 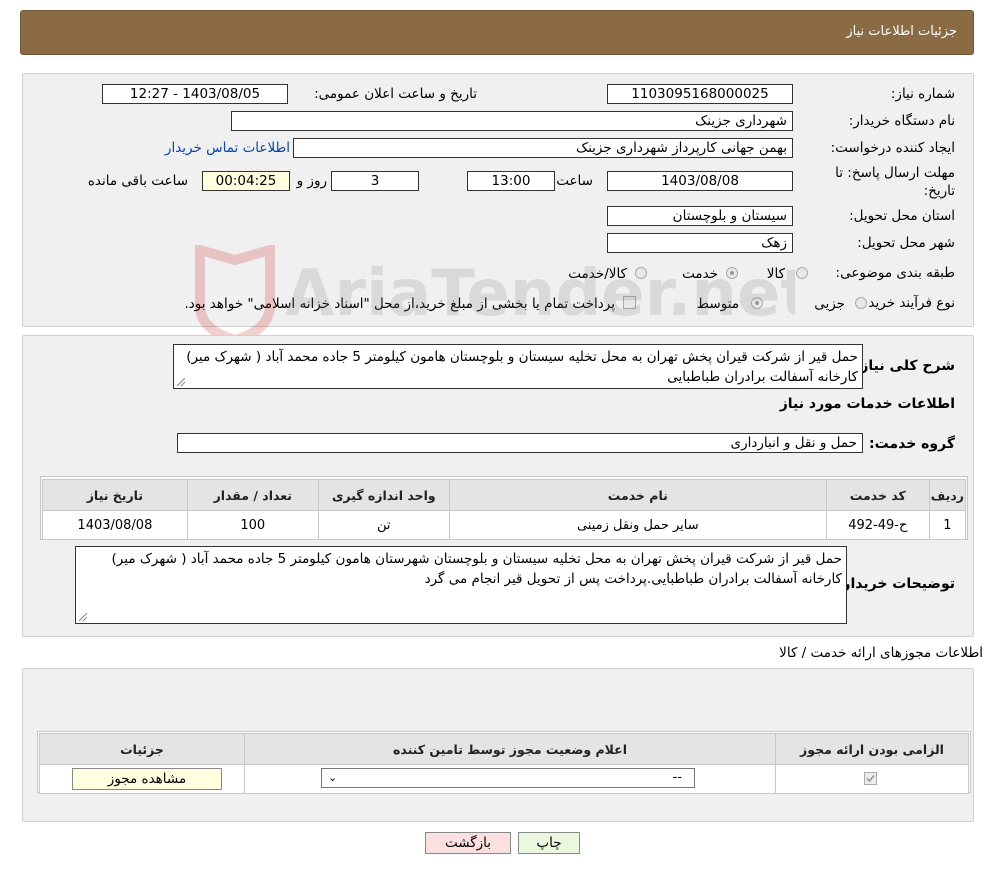 I want to click on announce-label: تاریخ و ساعت اعلان عمومی:, so click(x=395, y=94).